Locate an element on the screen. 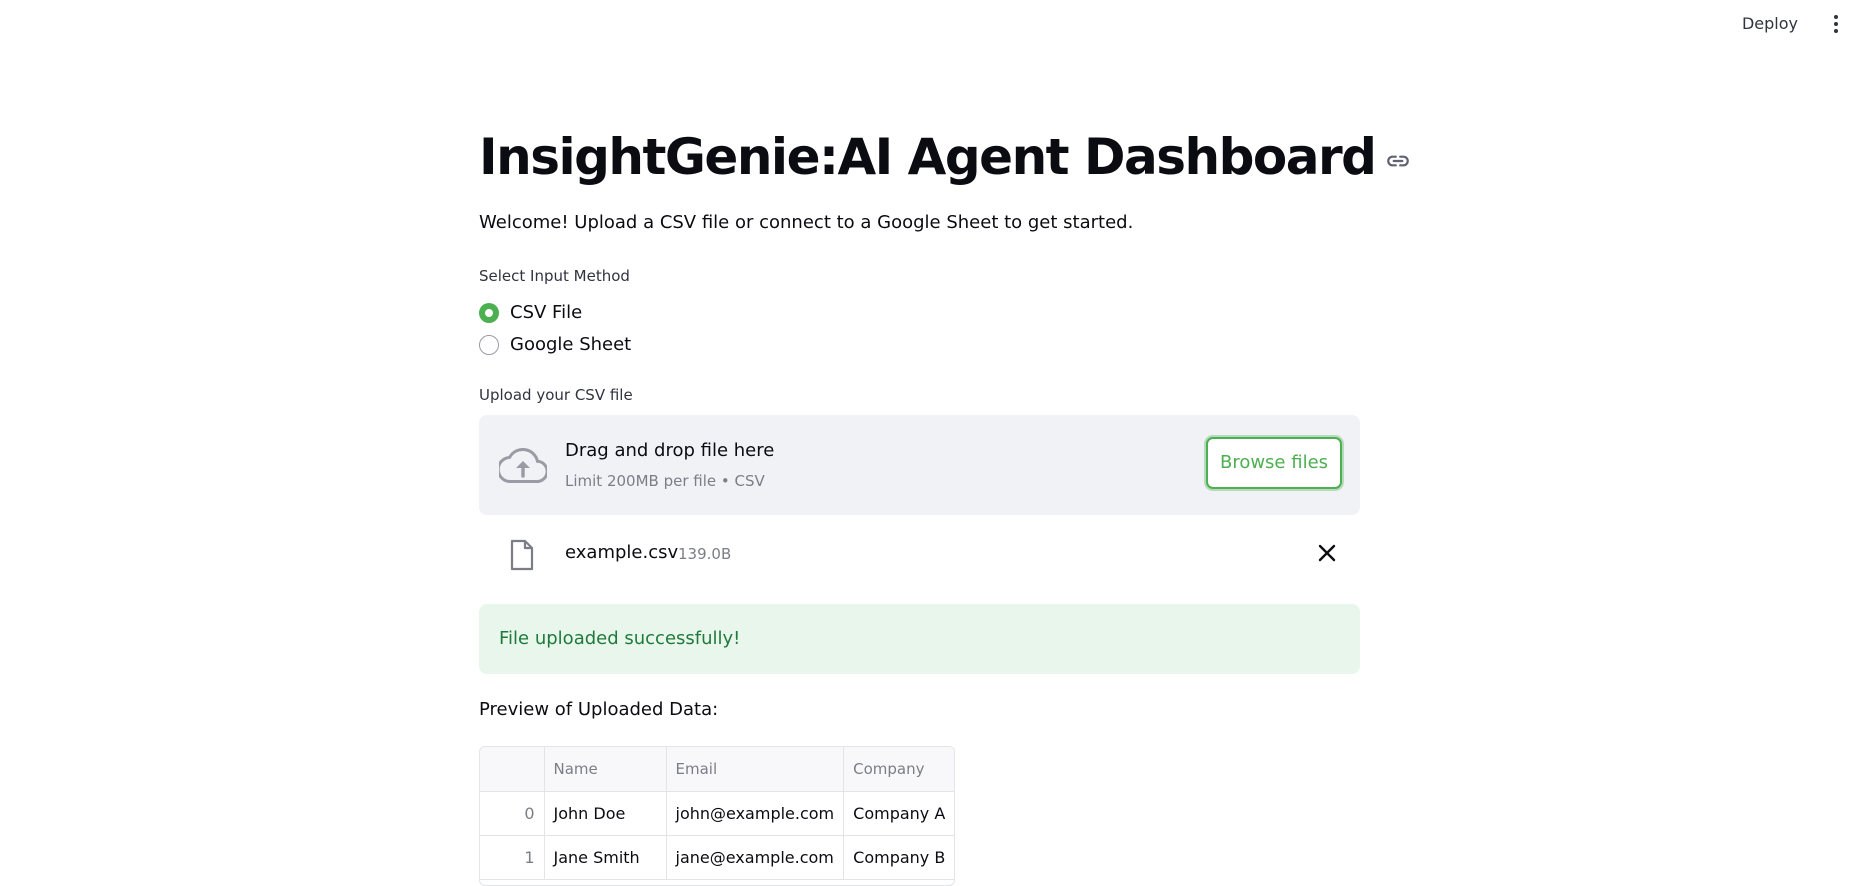 The height and width of the screenshot is (886, 1858). success-alert: File uploaded successfully! is located at coordinates (919, 639).